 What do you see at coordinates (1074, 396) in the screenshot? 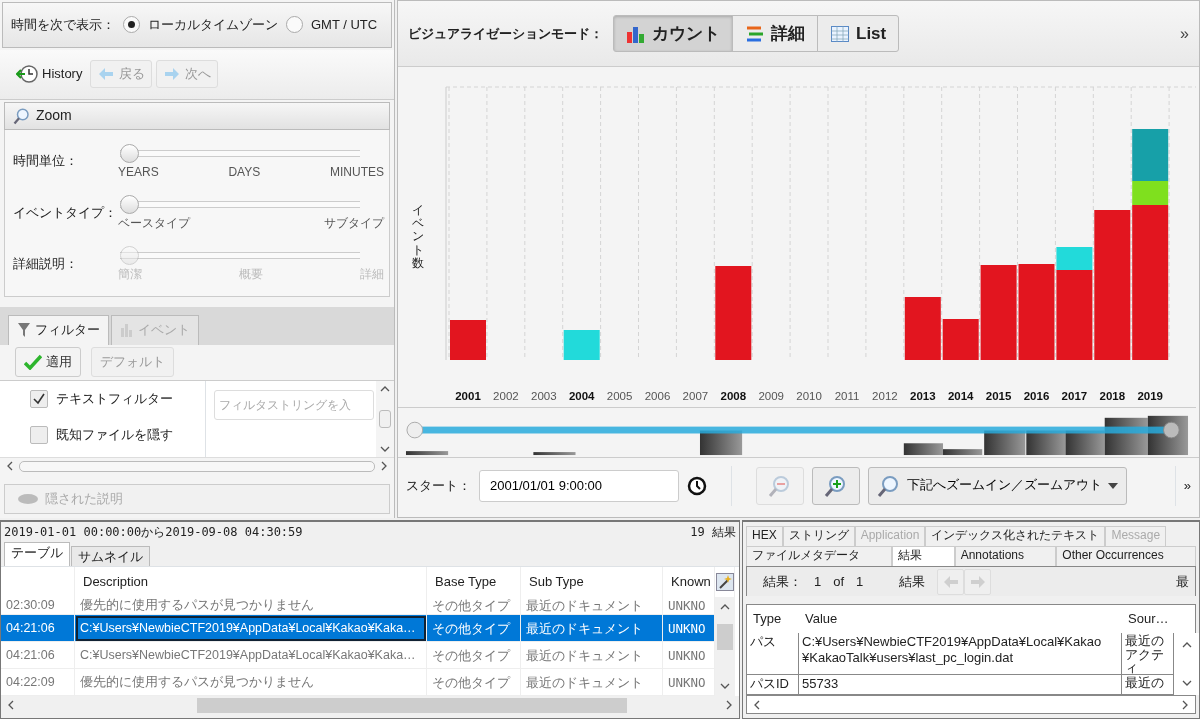
I see `axis-label: 2017` at bounding box center [1074, 396].